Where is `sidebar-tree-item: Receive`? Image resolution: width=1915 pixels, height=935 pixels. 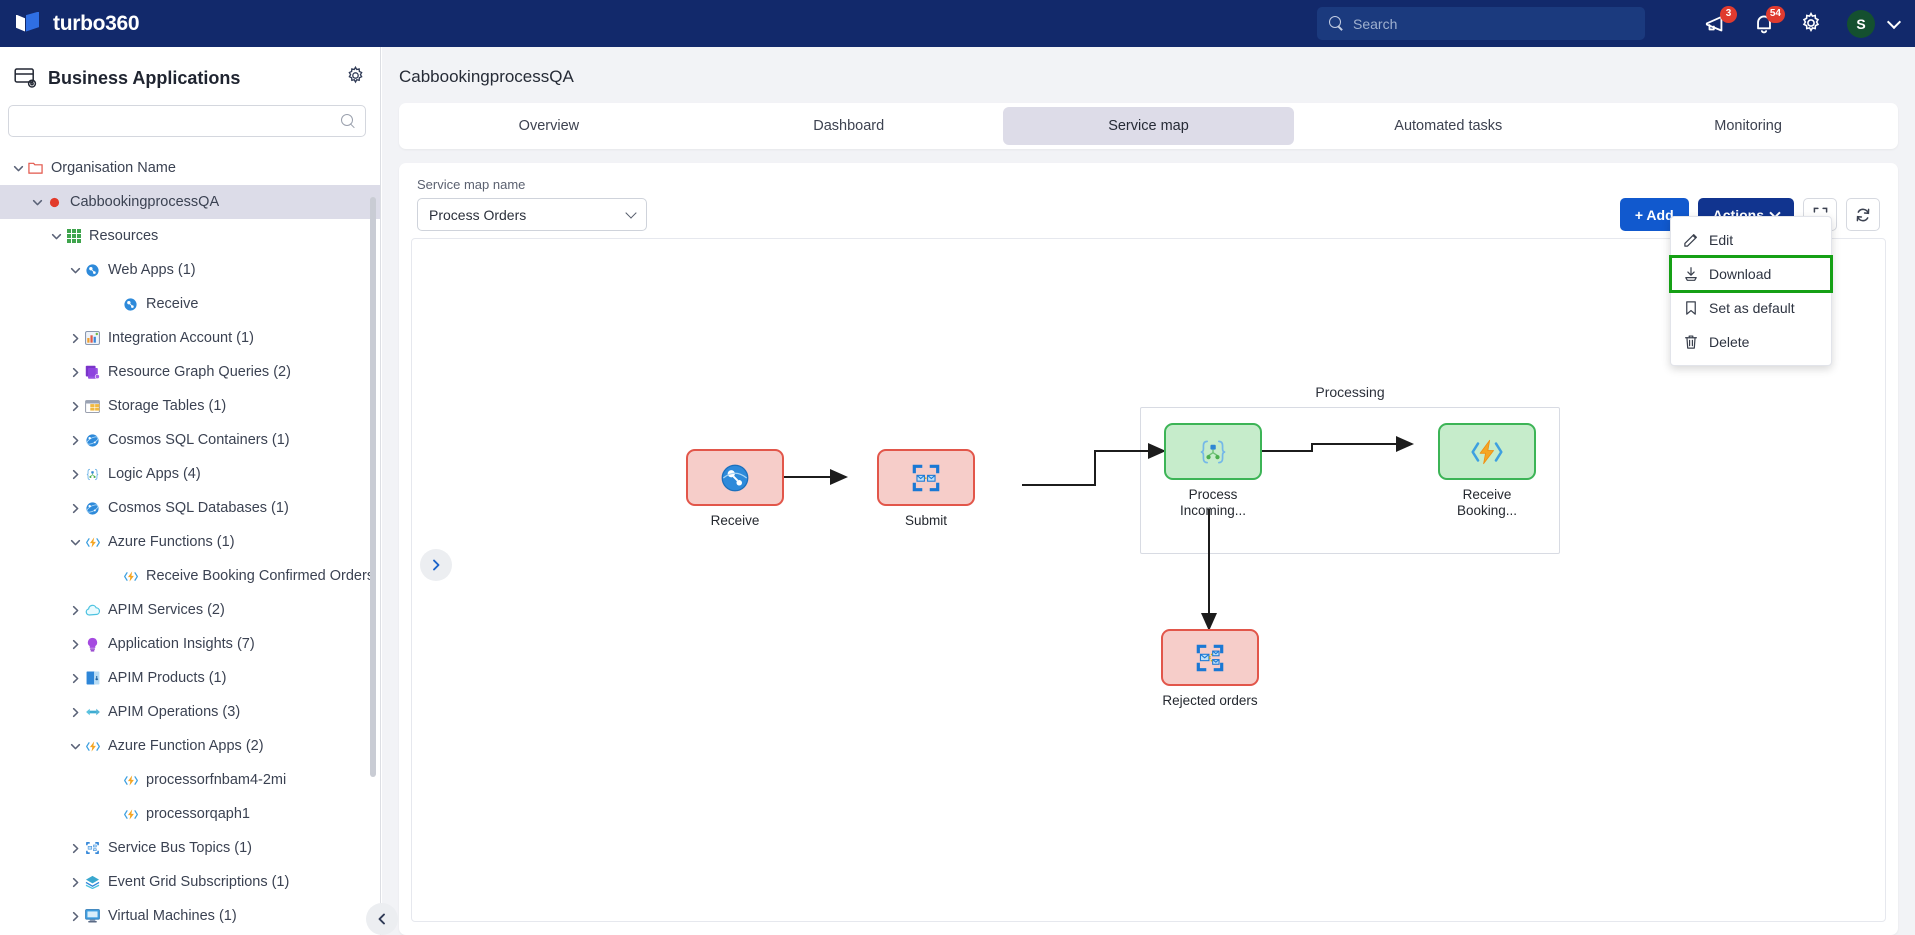 sidebar-tree-item: Receive is located at coordinates (190, 304).